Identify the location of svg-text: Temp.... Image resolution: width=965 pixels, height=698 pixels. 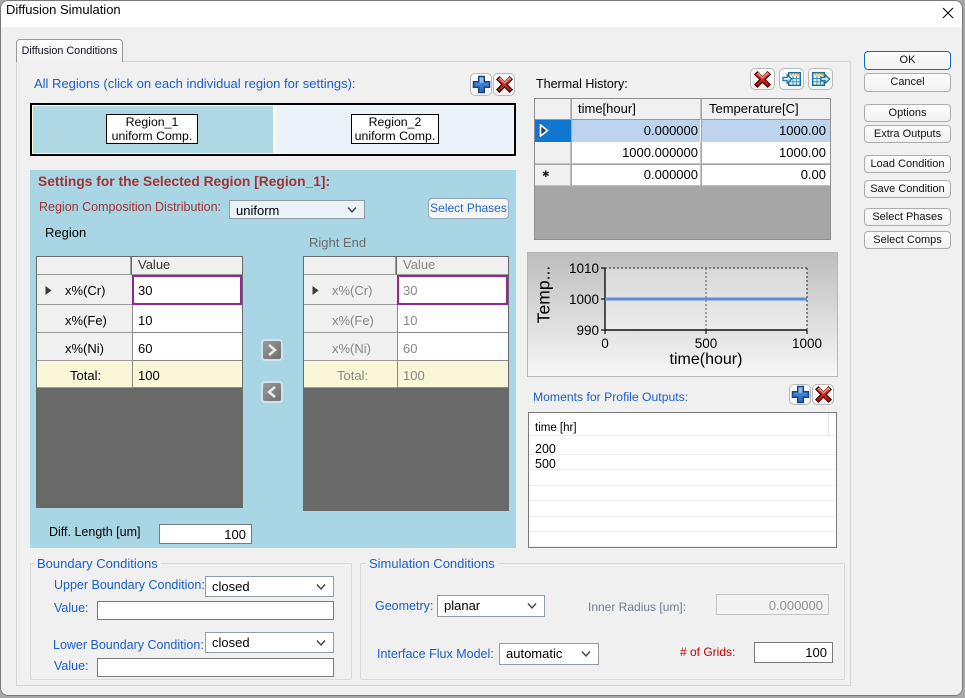
(544, 294).